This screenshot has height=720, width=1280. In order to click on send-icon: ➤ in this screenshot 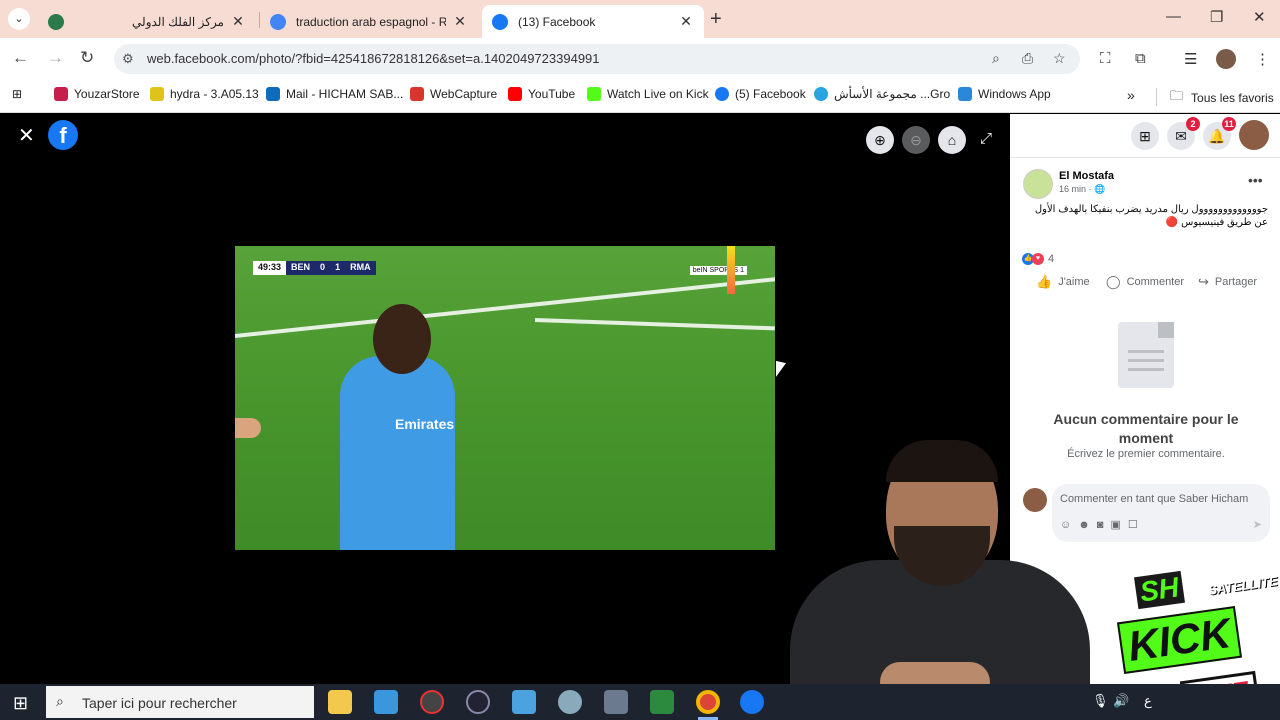, I will do `click(1257, 524)`.